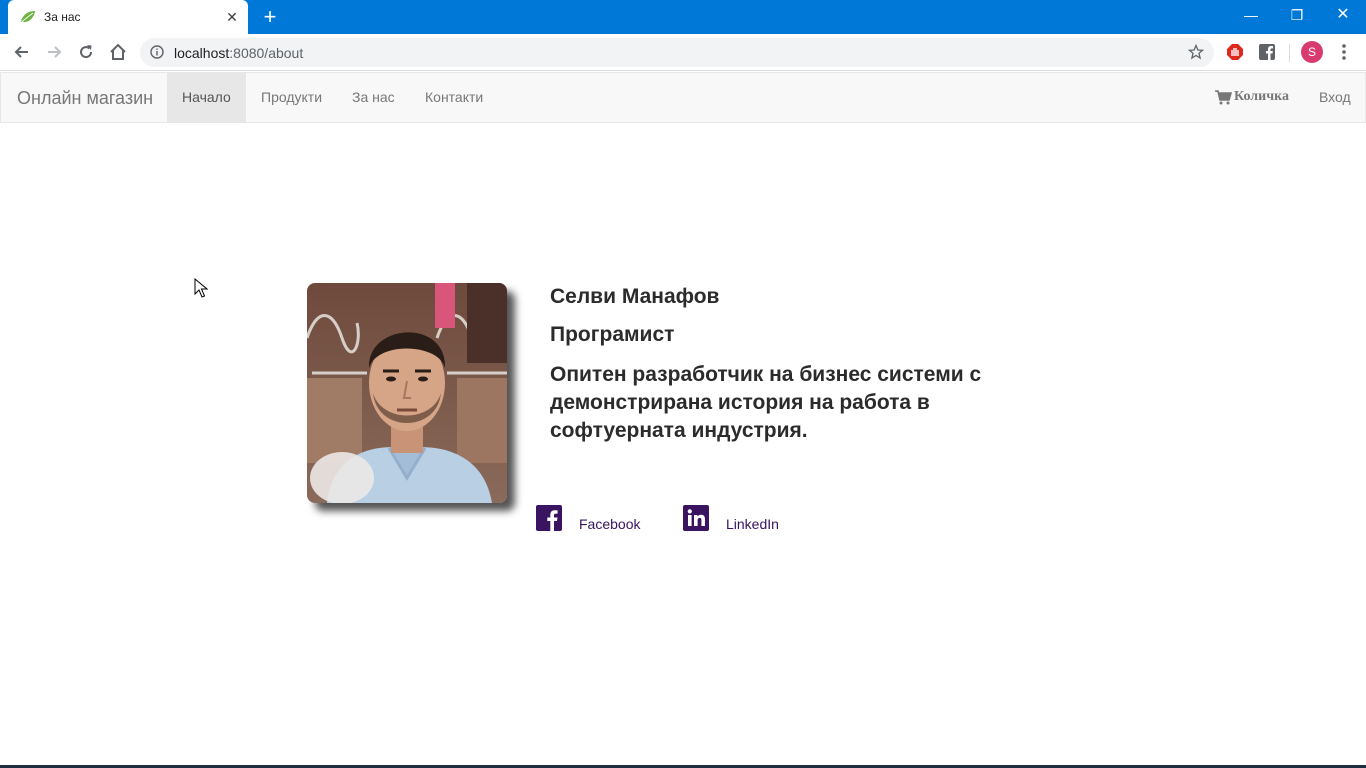  What do you see at coordinates (1289, 53) in the screenshot?
I see `toolbar-divider` at bounding box center [1289, 53].